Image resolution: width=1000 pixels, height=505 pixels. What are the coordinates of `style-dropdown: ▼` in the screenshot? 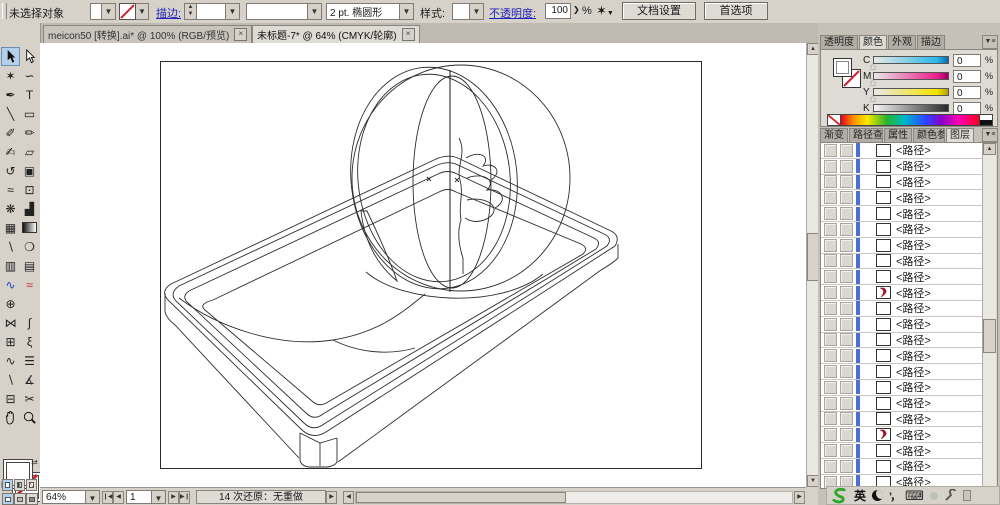 It's located at (468, 11).